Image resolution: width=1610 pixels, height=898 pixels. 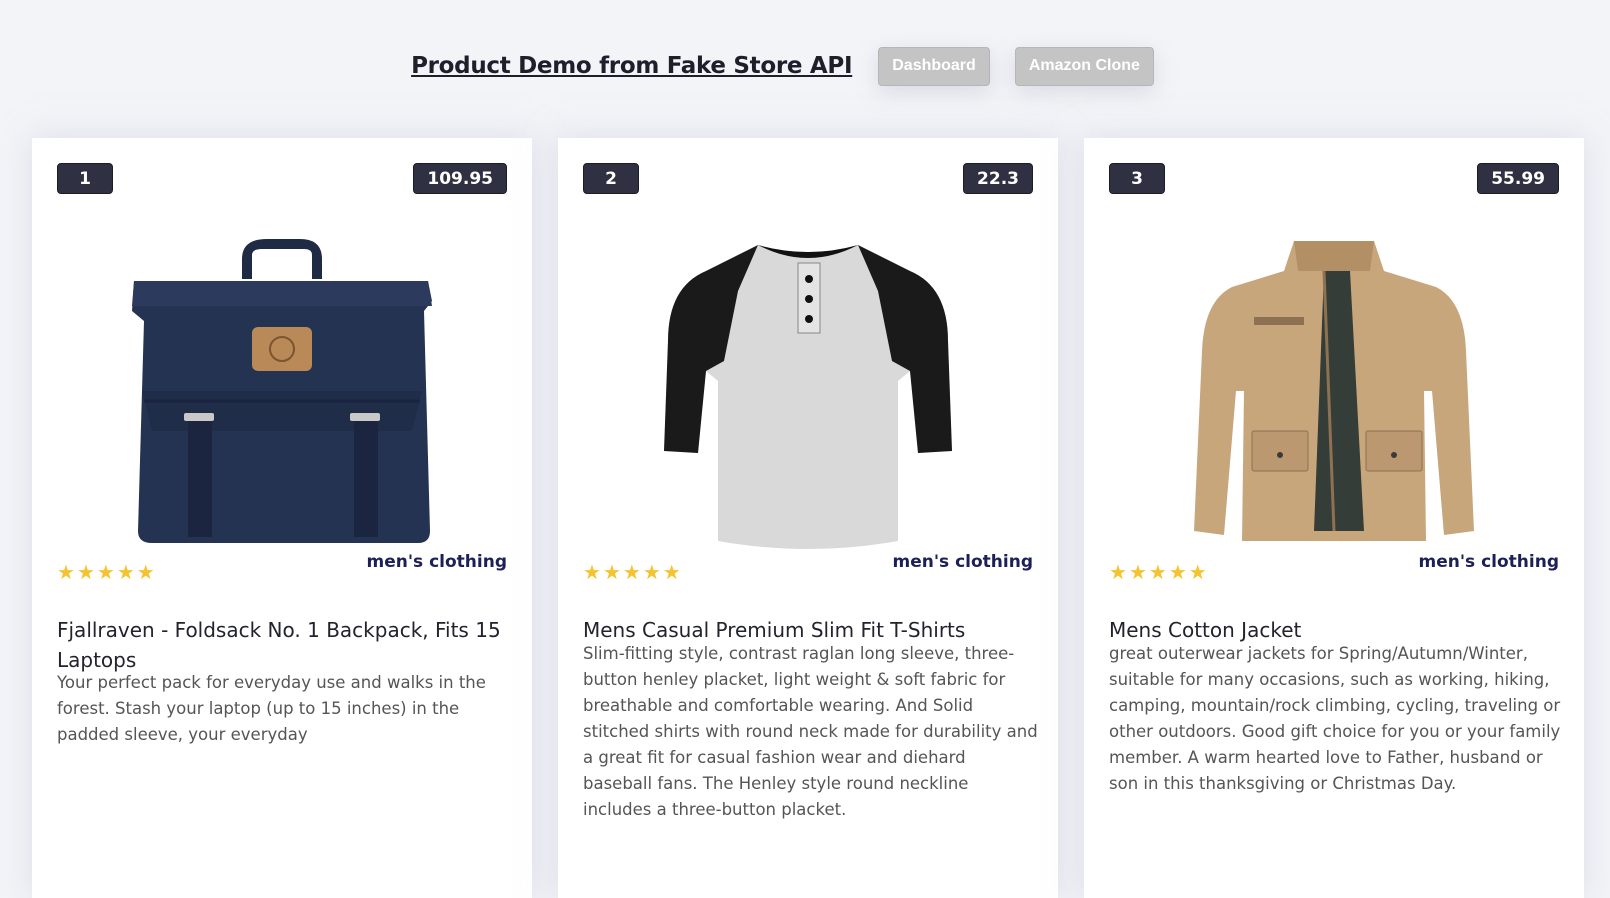 What do you see at coordinates (1084, 66) in the screenshot?
I see `amazon-clone-button: Amazon Clone` at bounding box center [1084, 66].